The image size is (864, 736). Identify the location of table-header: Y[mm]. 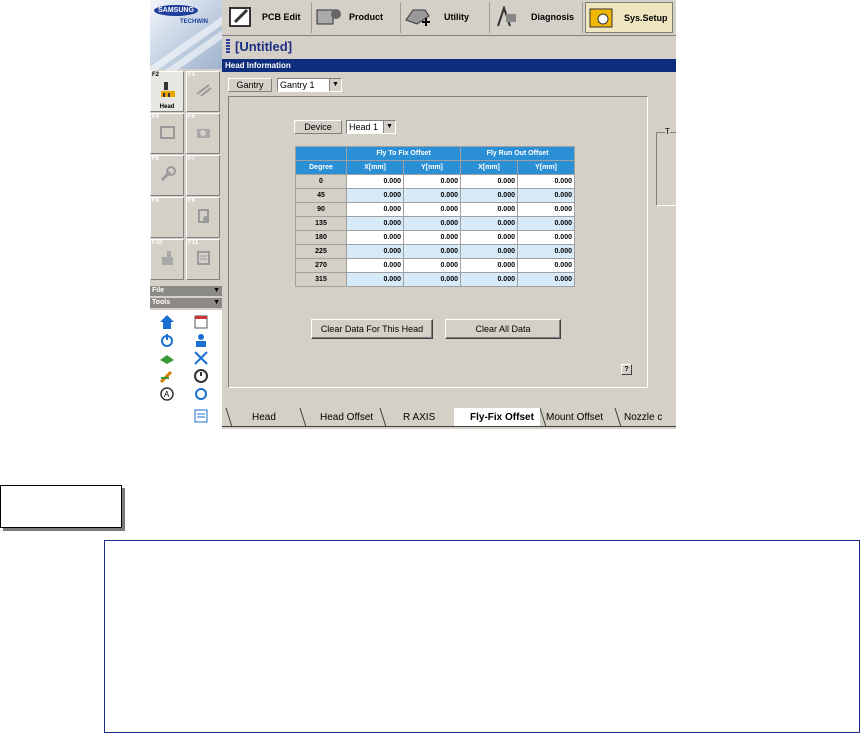
(432, 167).